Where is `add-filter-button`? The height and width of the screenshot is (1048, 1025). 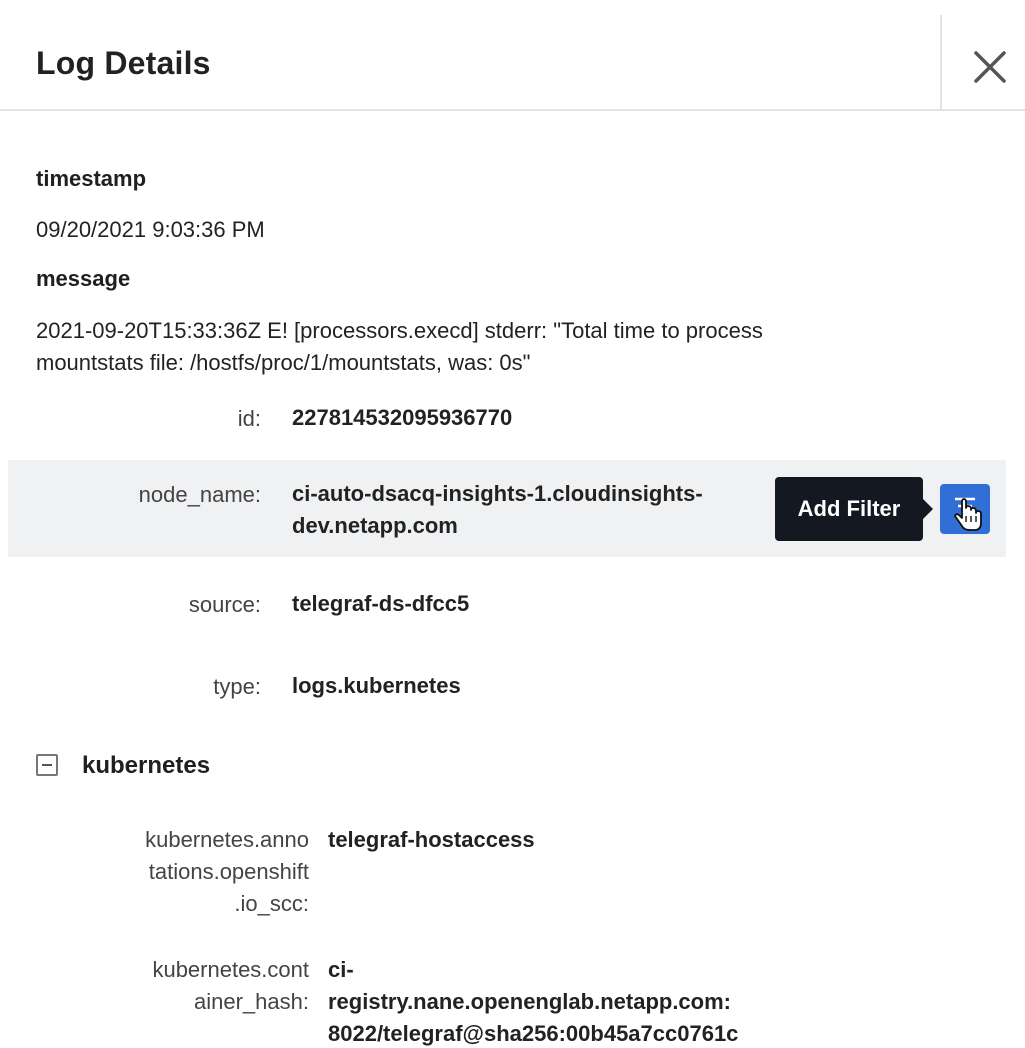 add-filter-button is located at coordinates (965, 509).